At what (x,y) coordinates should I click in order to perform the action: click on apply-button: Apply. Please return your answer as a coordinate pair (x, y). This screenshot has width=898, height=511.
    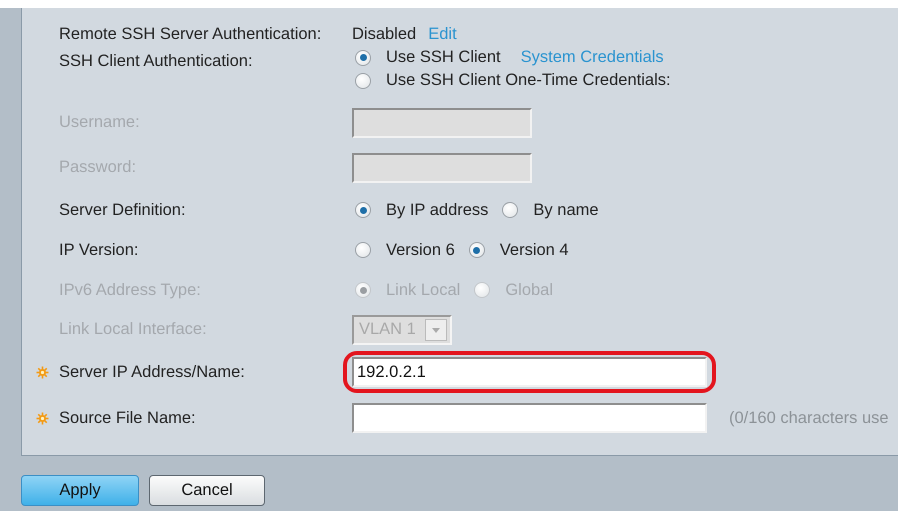
    Looking at the image, I should click on (80, 490).